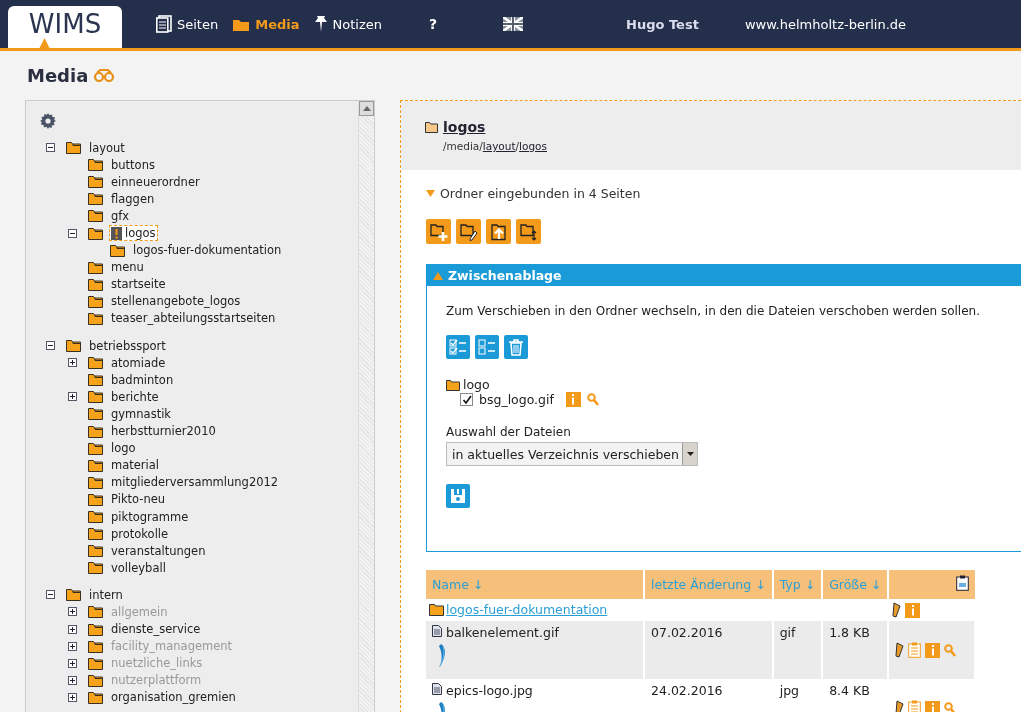  I want to click on folder-tree-item: dienste_service, so click(156, 629).